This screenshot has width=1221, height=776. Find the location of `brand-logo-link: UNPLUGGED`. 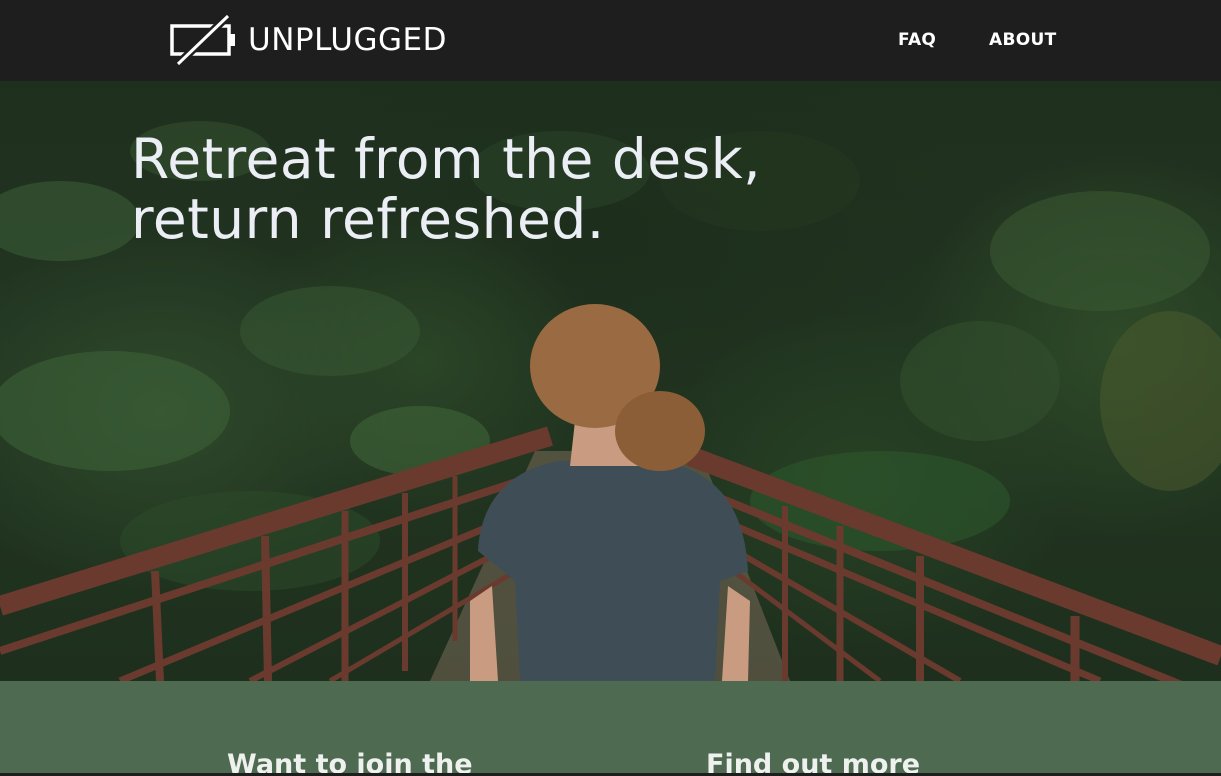

brand-logo-link: UNPLUGGED is located at coordinates (308, 40).